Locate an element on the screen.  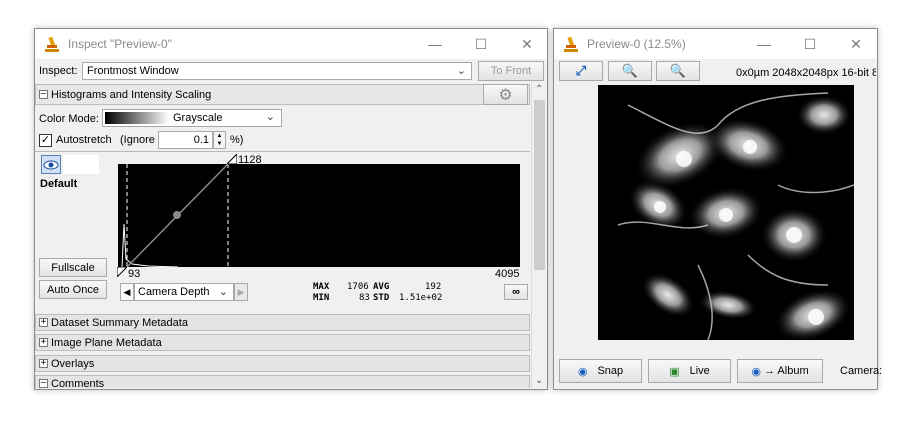
section-title: Dataset Summary Metadata is located at coordinates (119, 322).